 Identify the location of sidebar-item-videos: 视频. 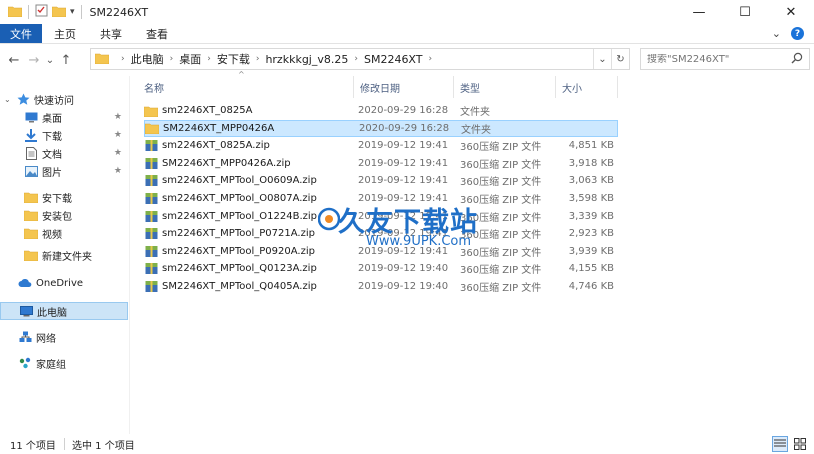
(64, 233).